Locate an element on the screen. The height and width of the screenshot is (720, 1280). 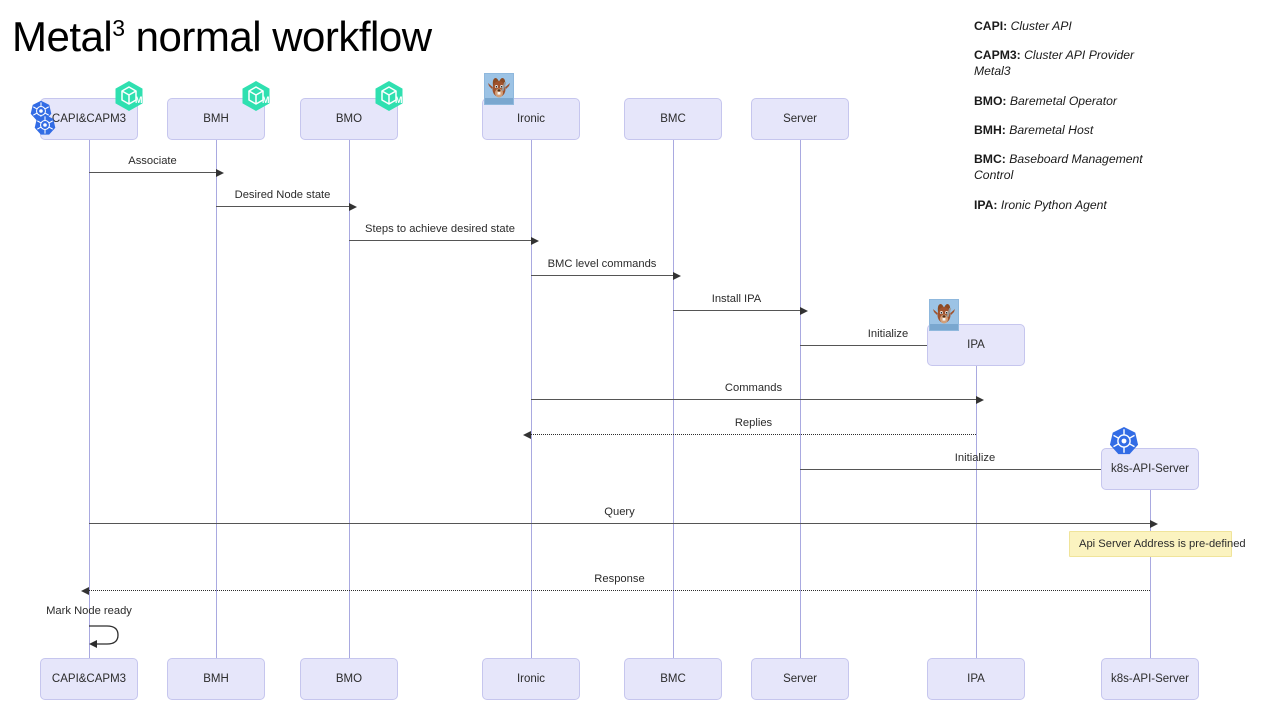
page-title-rest: normal workflow is located at coordinates (278, 36).